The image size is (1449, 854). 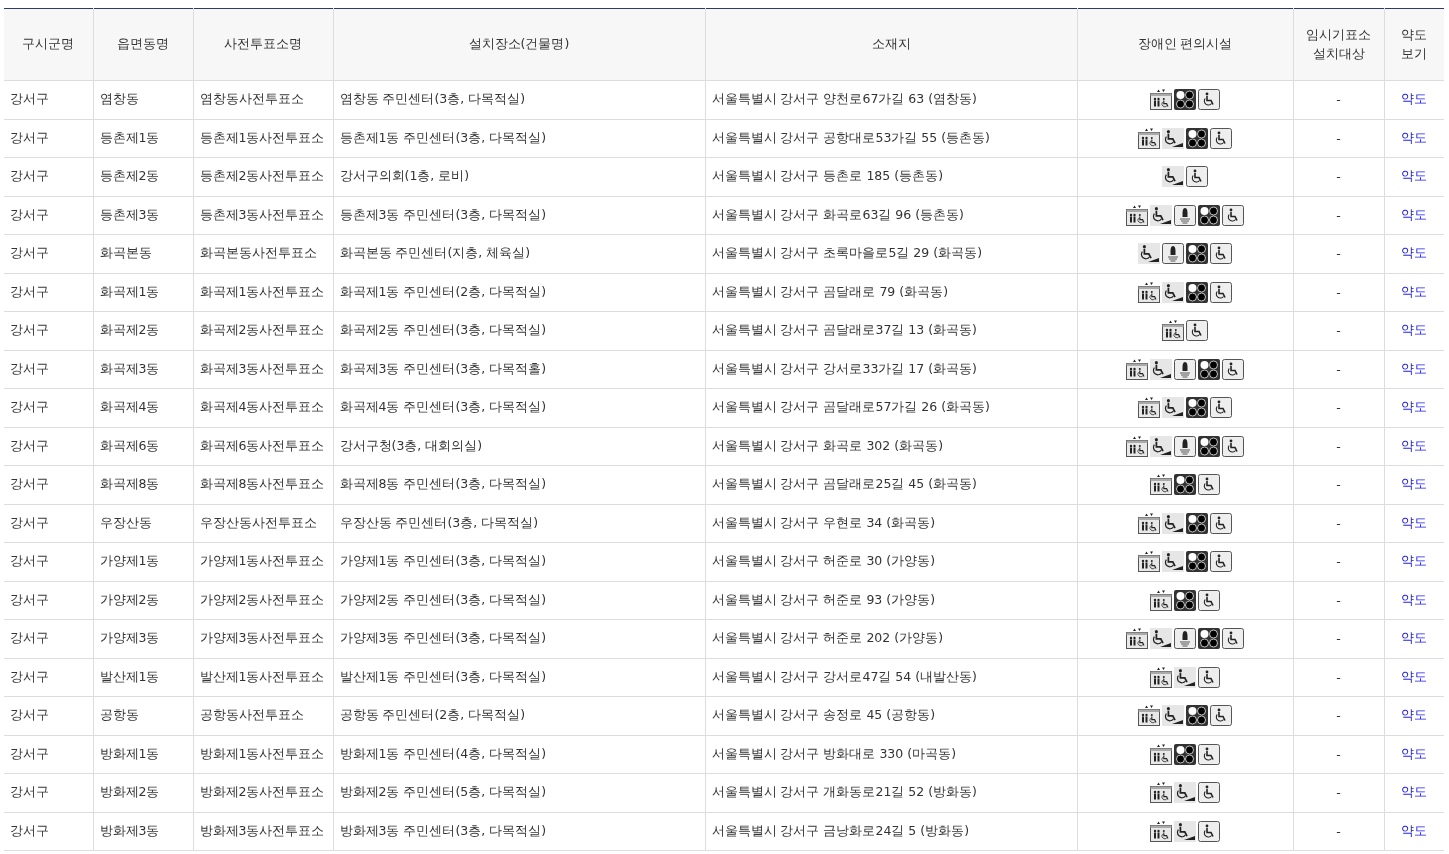 I want to click on table-cell: 서울특별시 강서구 금낭화로24길 5 (방화동), so click(x=891, y=831).